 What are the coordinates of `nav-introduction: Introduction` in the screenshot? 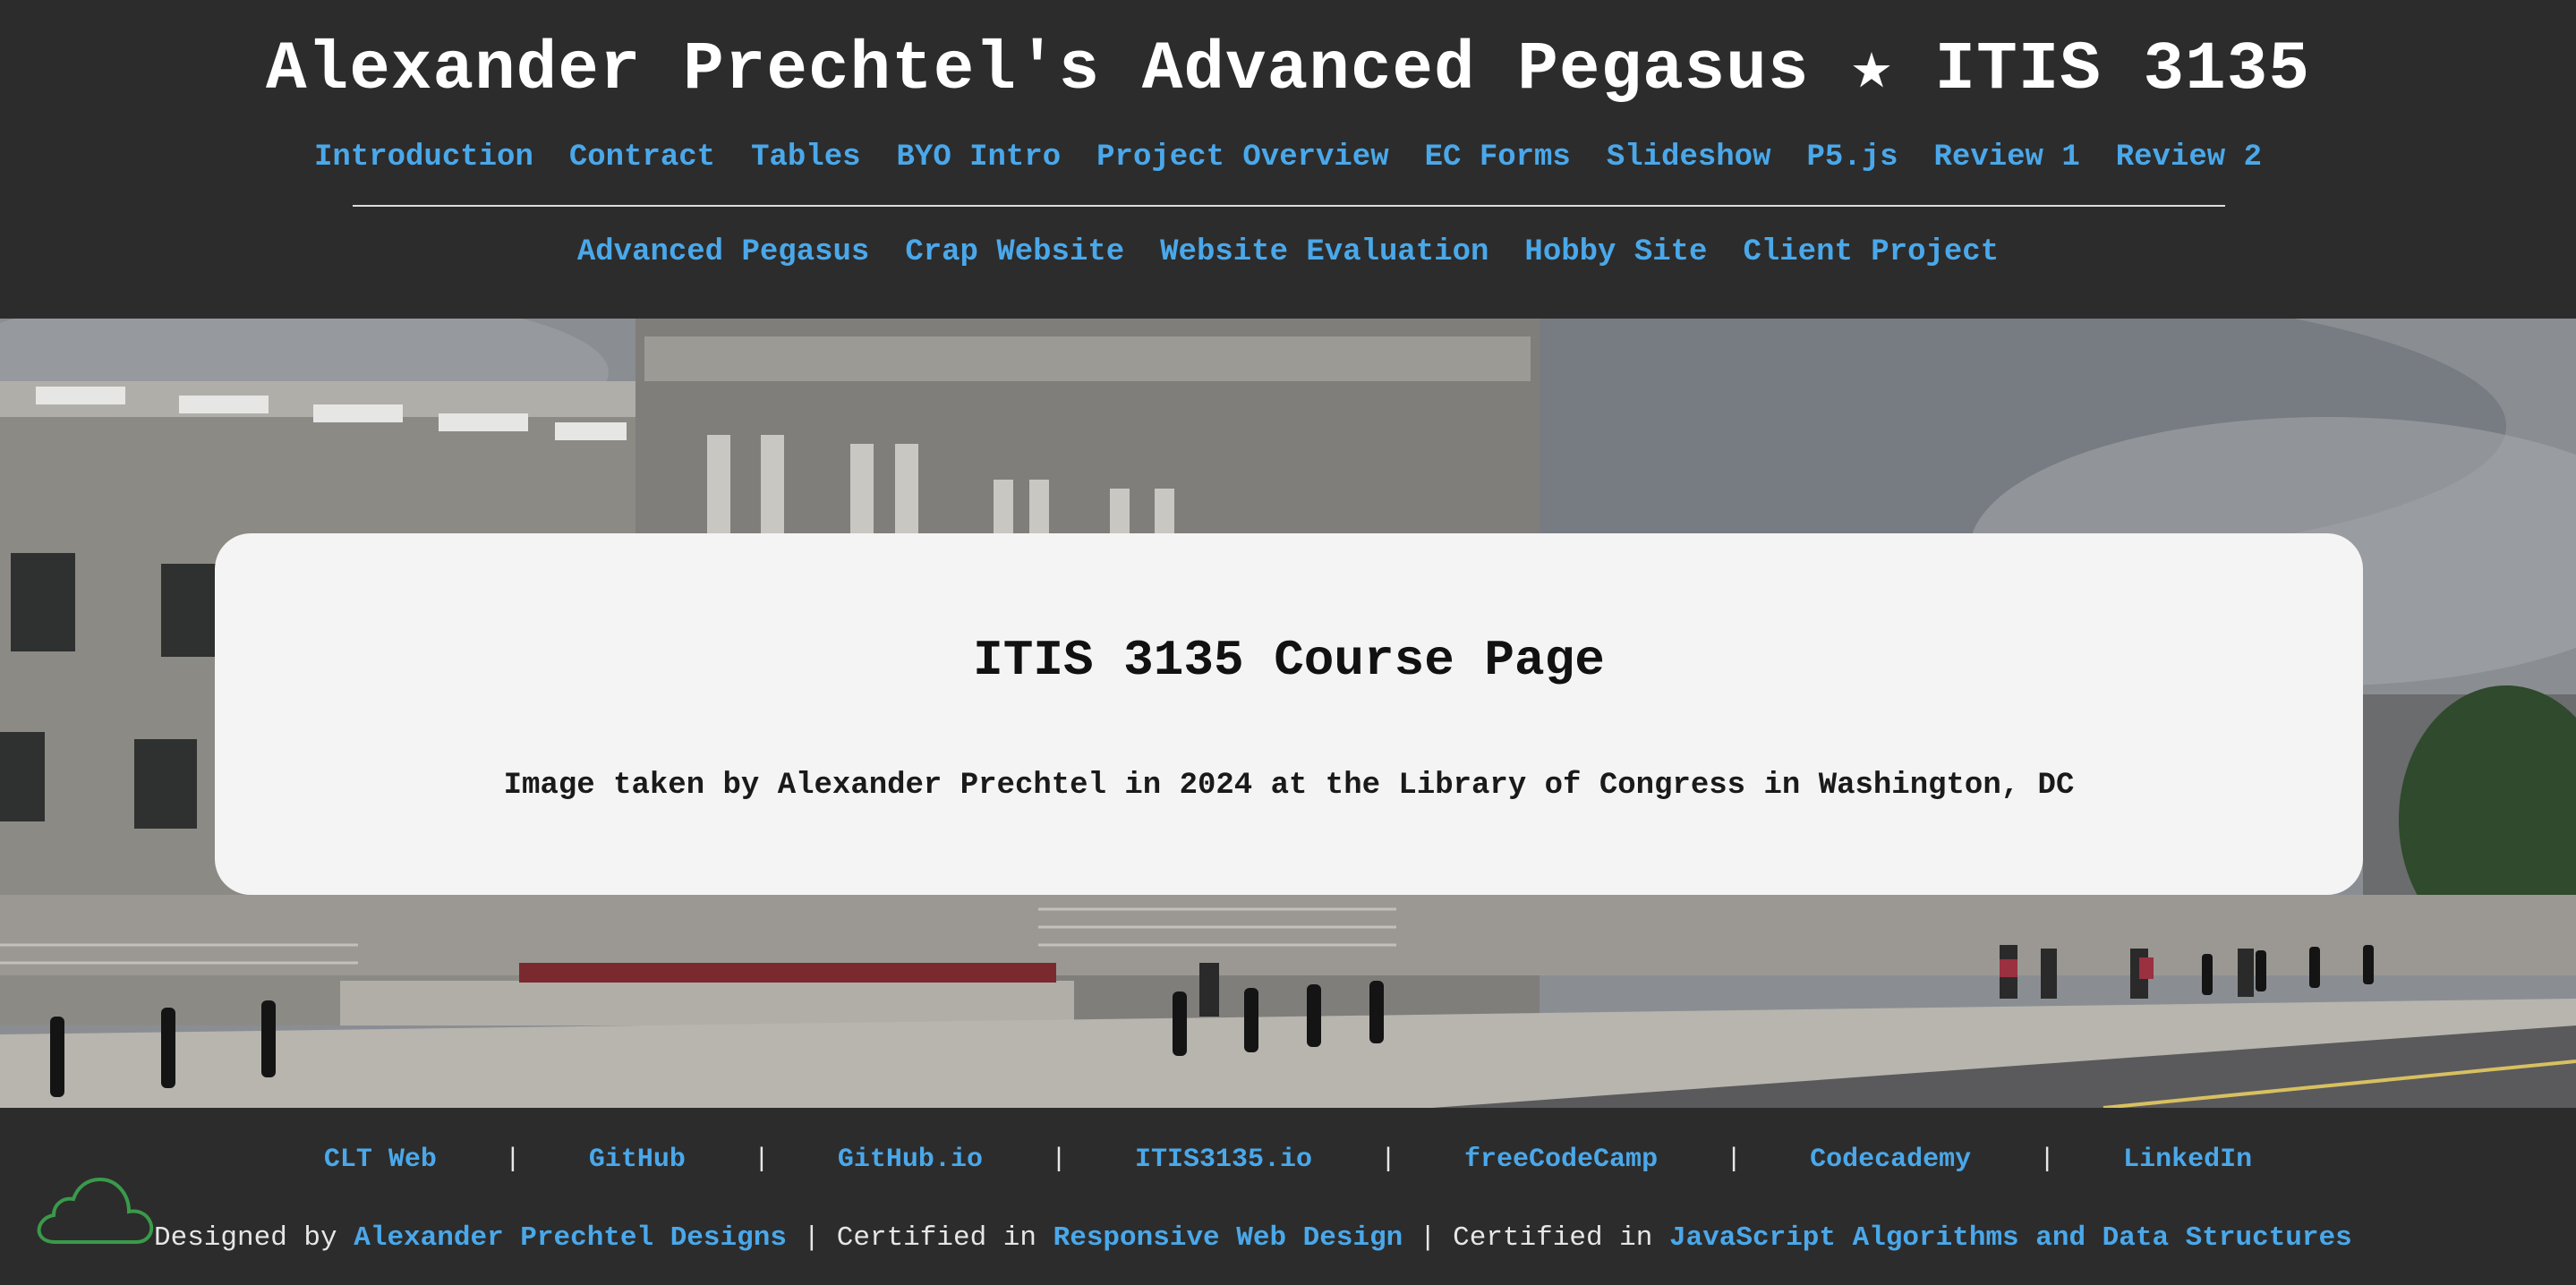 It's located at (423, 157).